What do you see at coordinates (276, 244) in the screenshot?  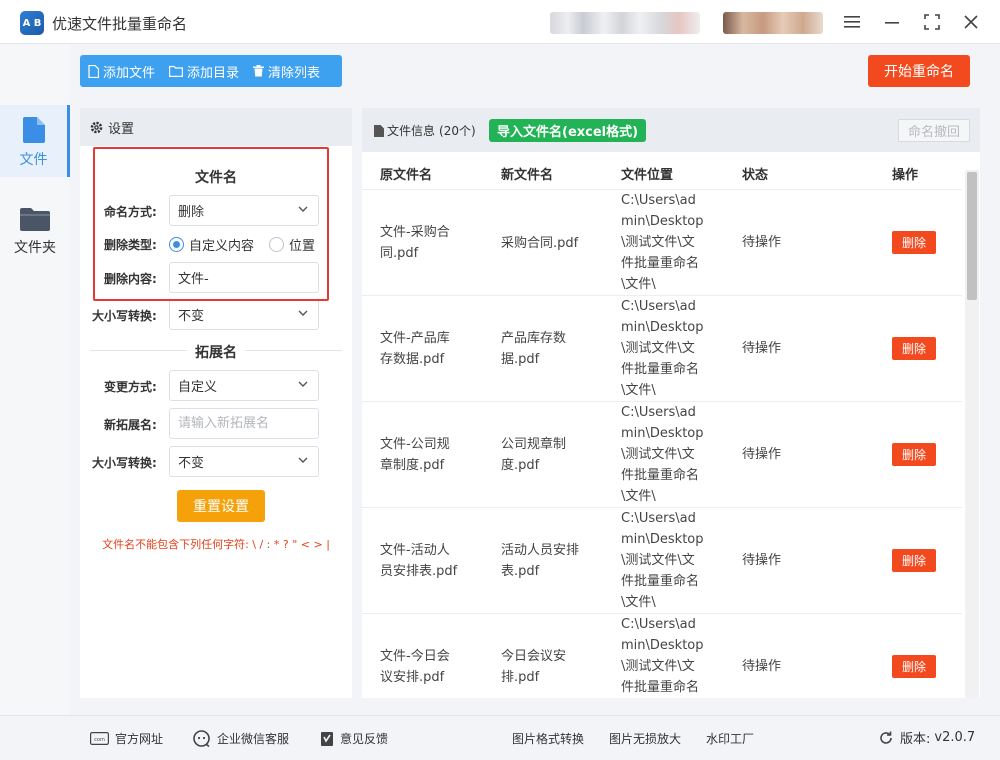 I see `radio-dot` at bounding box center [276, 244].